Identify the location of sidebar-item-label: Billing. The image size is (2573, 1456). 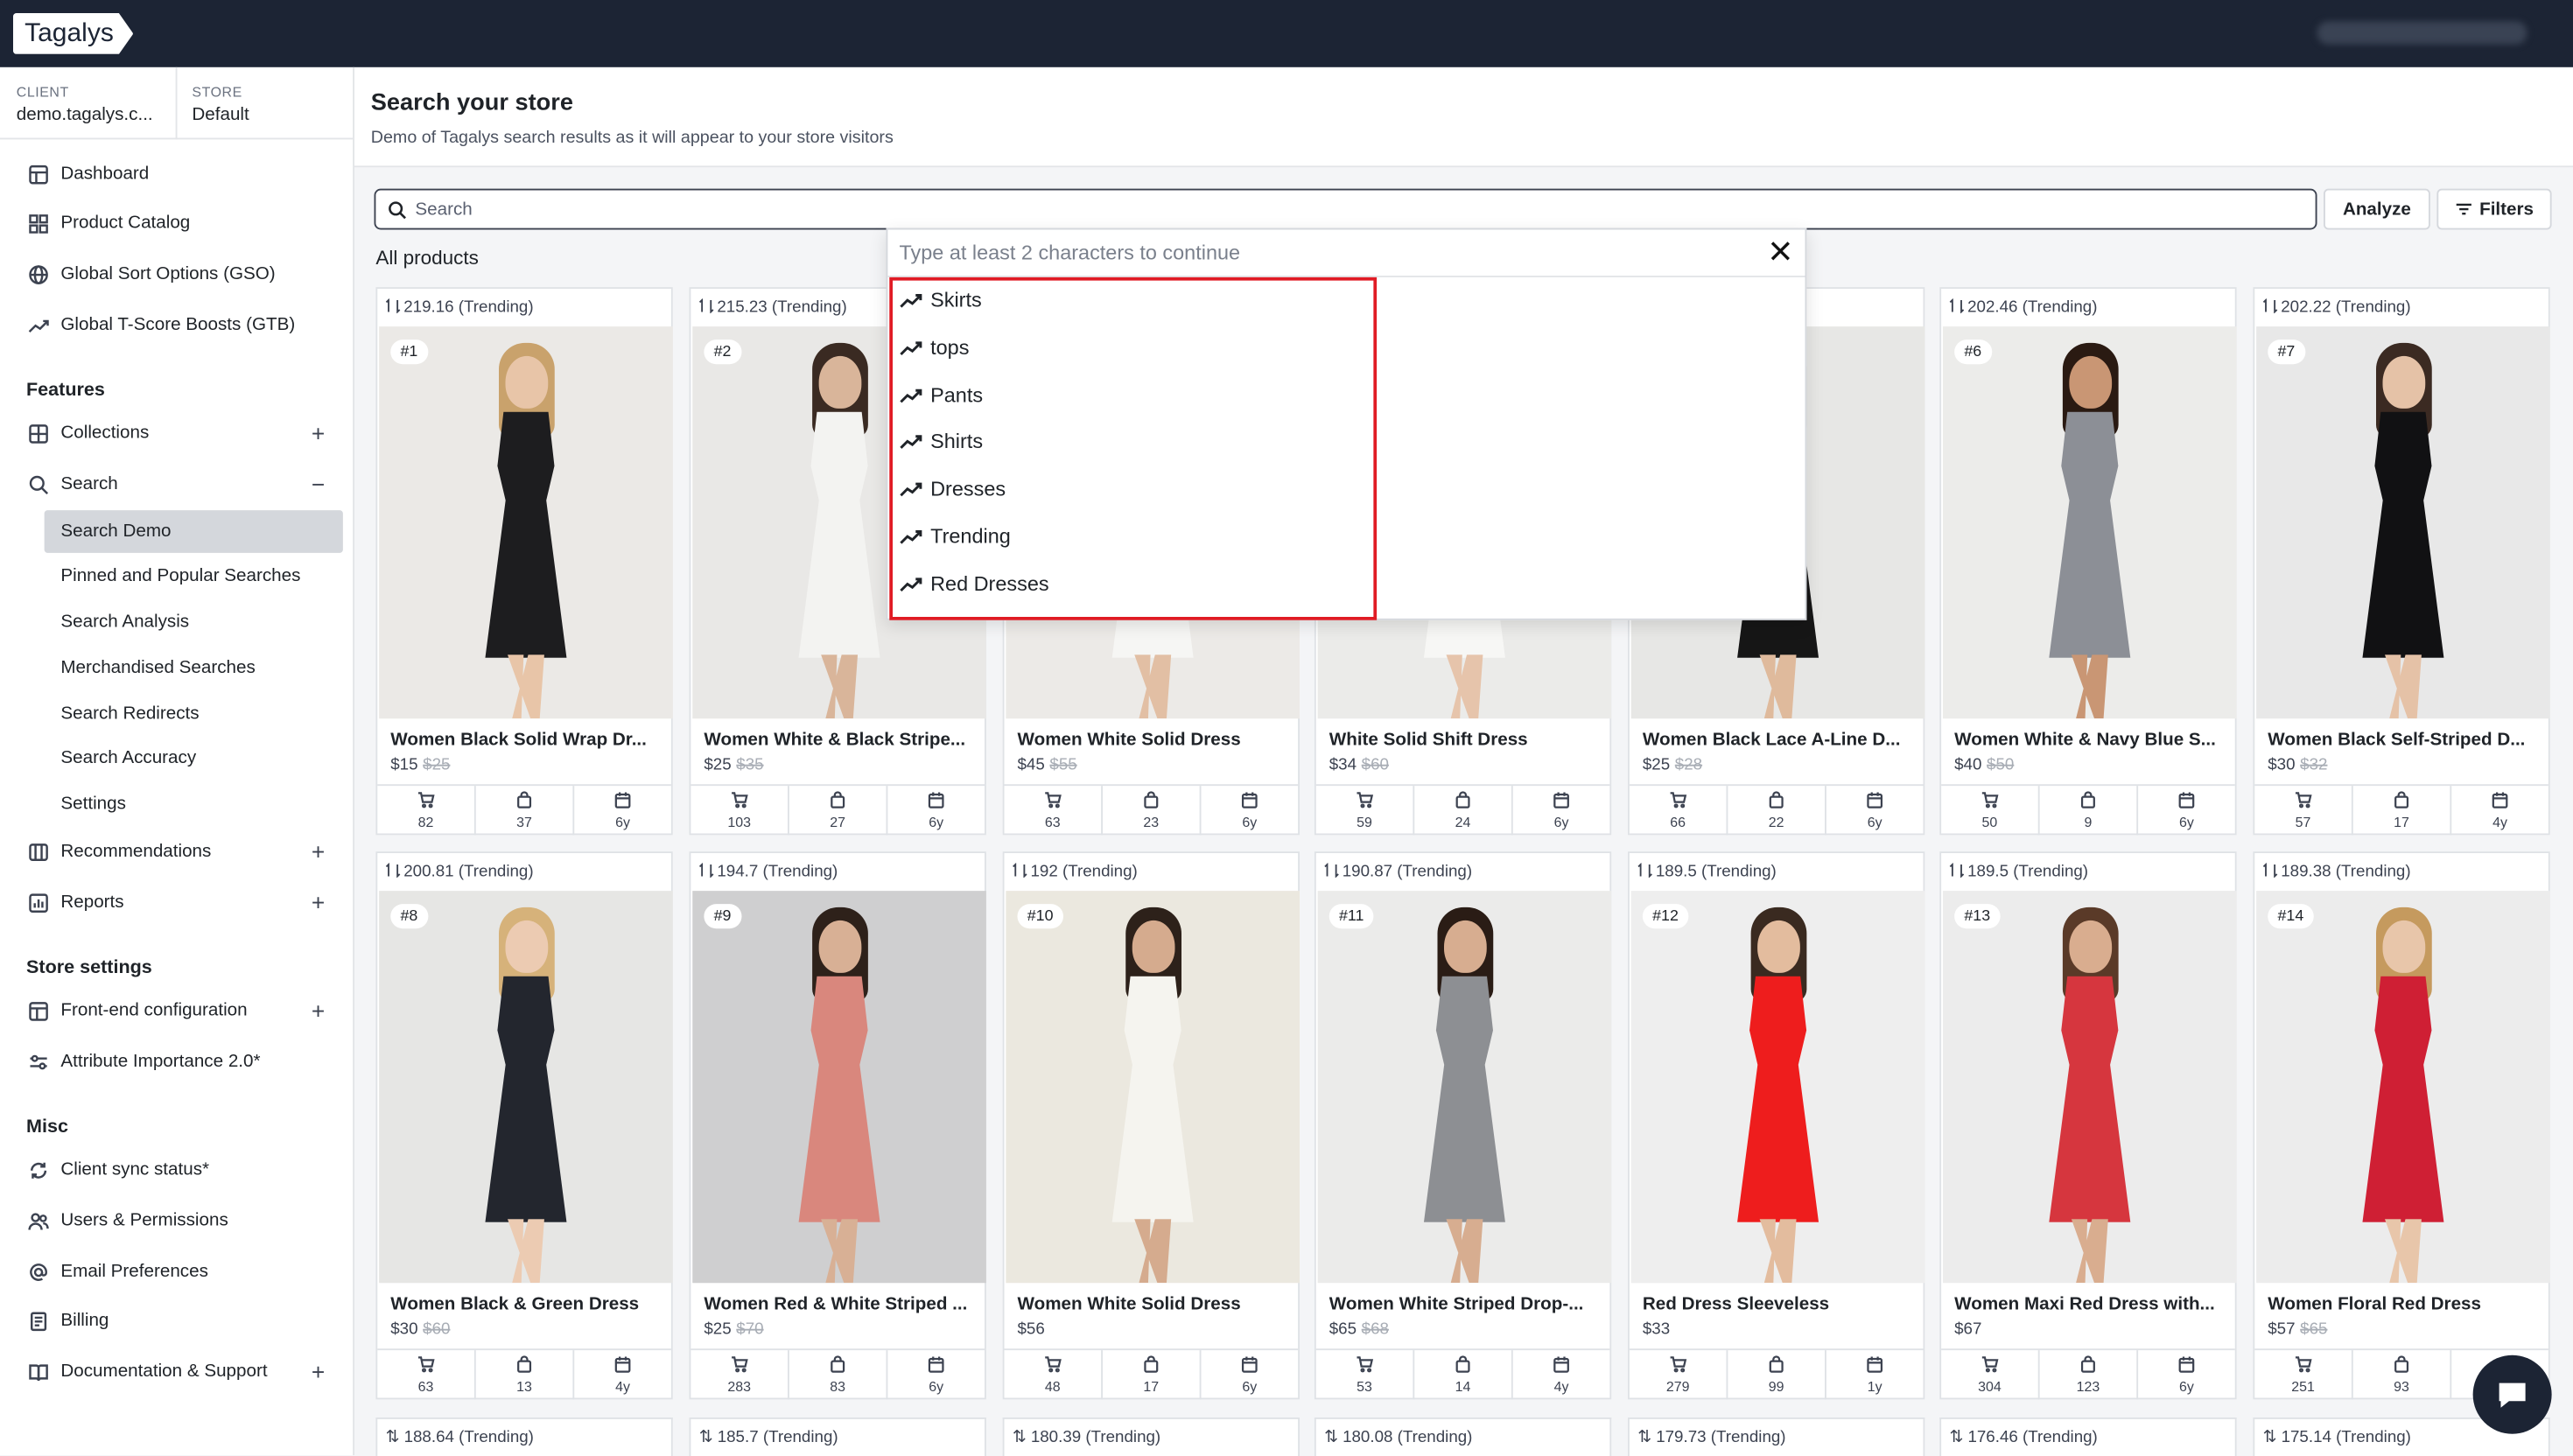
(84, 1321).